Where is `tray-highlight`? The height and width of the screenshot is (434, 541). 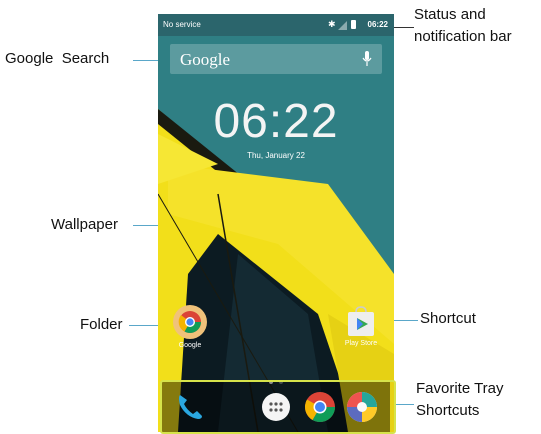 tray-highlight is located at coordinates (278, 407).